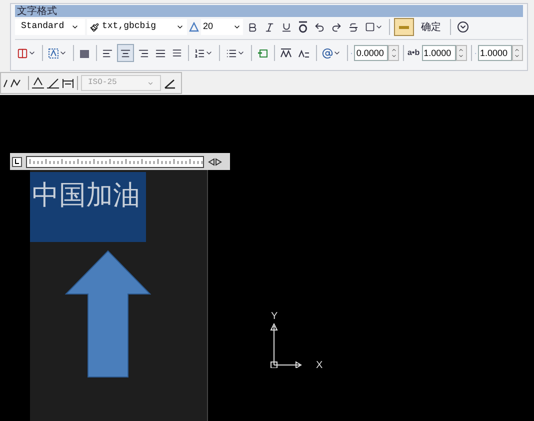 This screenshot has width=534, height=421. I want to click on justify-icon, so click(160, 53).